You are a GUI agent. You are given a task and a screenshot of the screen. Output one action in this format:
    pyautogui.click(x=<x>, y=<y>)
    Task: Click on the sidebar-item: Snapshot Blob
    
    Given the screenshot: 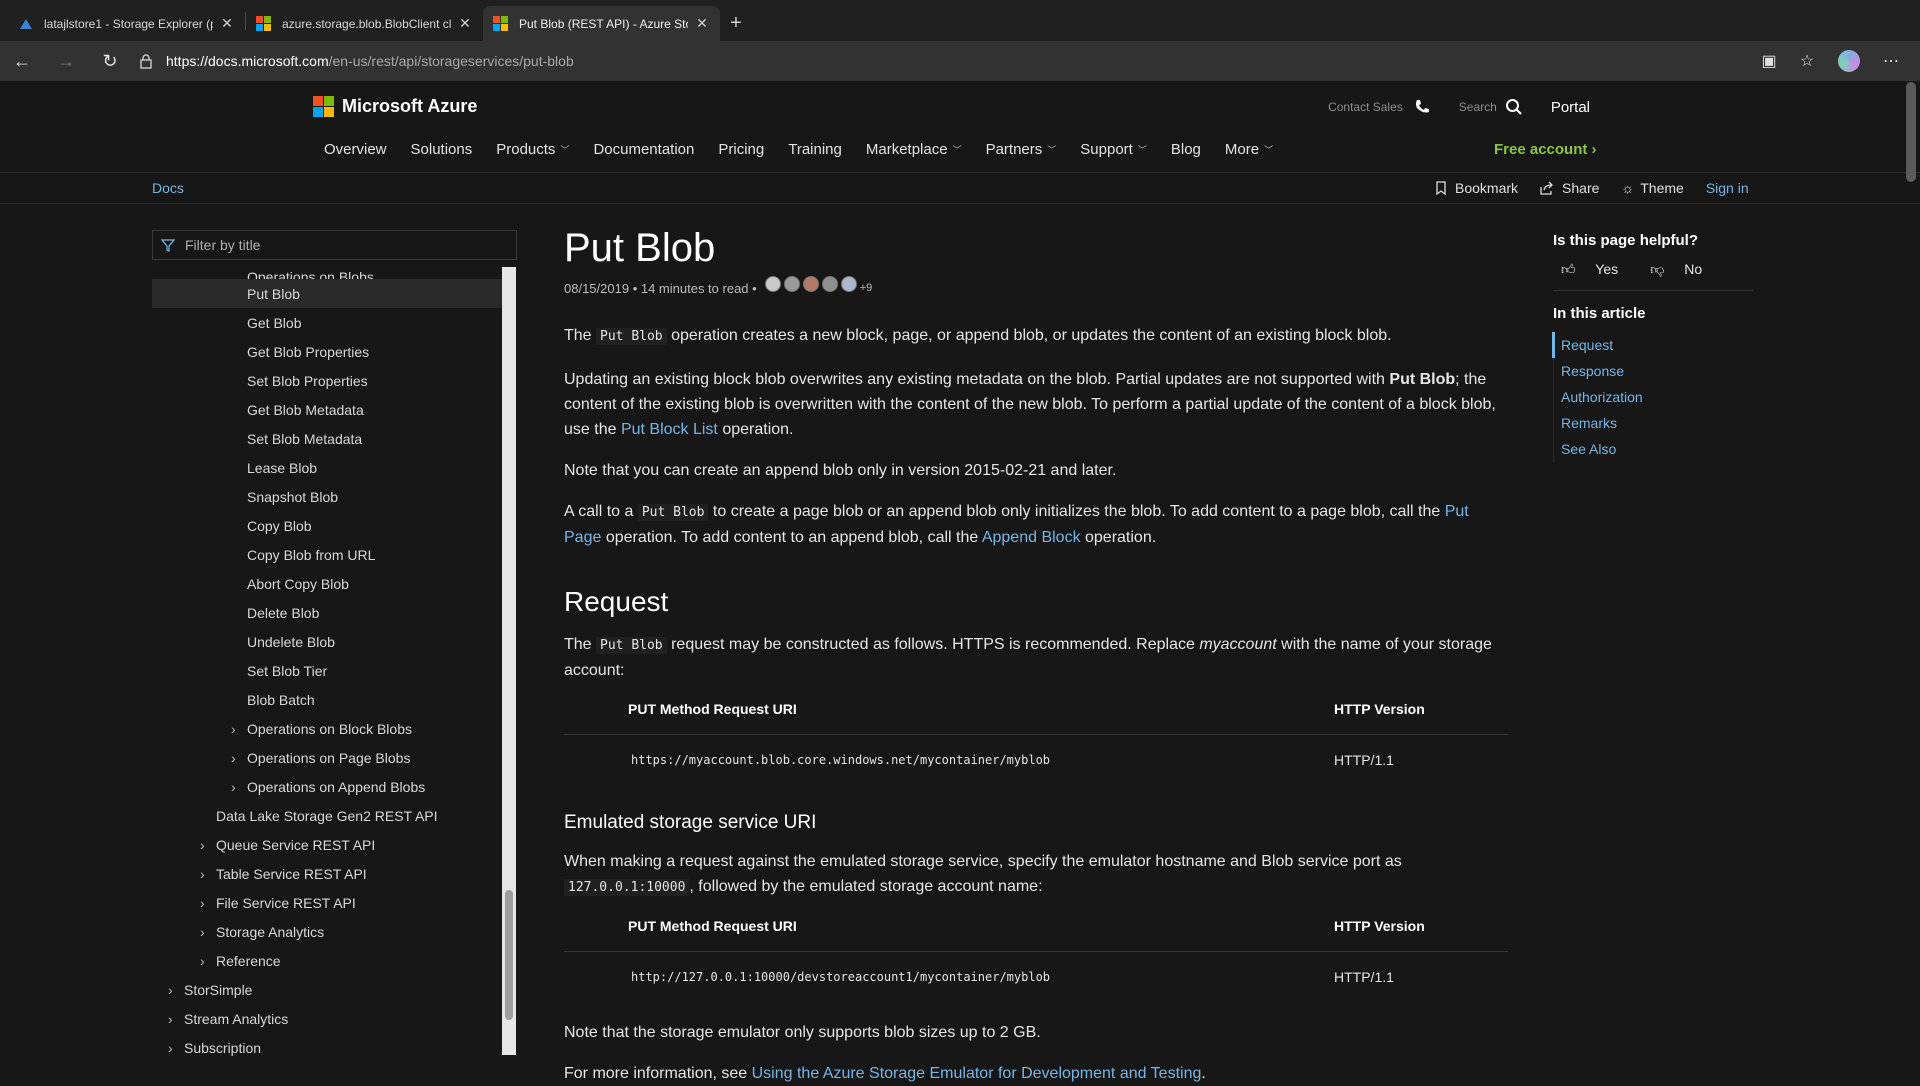 What is the action you would take?
    pyautogui.click(x=327, y=496)
    